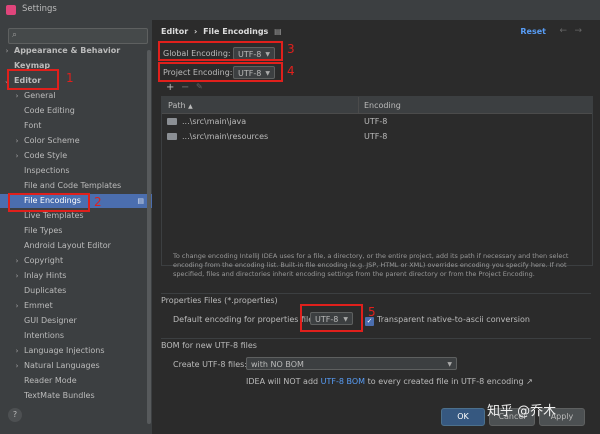  What do you see at coordinates (44, 335) in the screenshot?
I see `sidebar-item-label: Intentions` at bounding box center [44, 335].